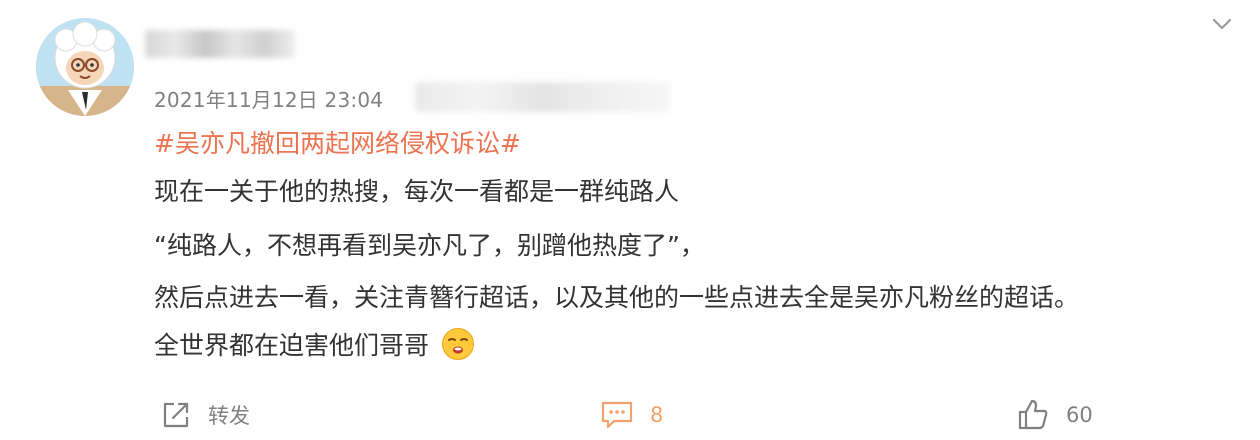  I want to click on comment-count: 8, so click(657, 415).